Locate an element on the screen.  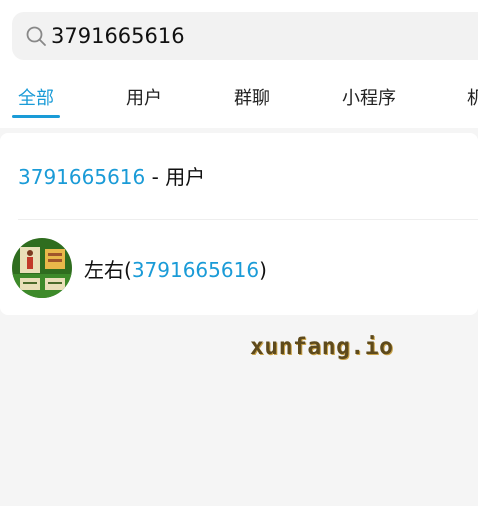
close-paren: ) is located at coordinates (263, 270).